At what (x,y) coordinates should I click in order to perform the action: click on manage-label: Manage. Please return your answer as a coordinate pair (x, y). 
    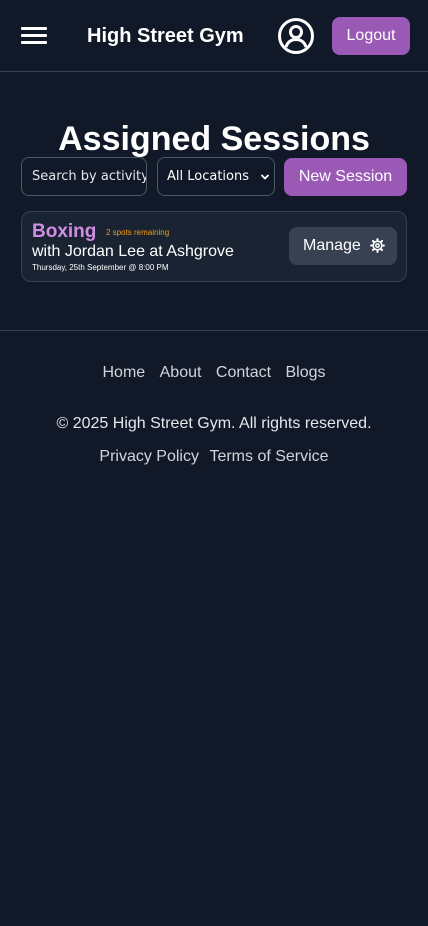
    Looking at the image, I should click on (332, 245).